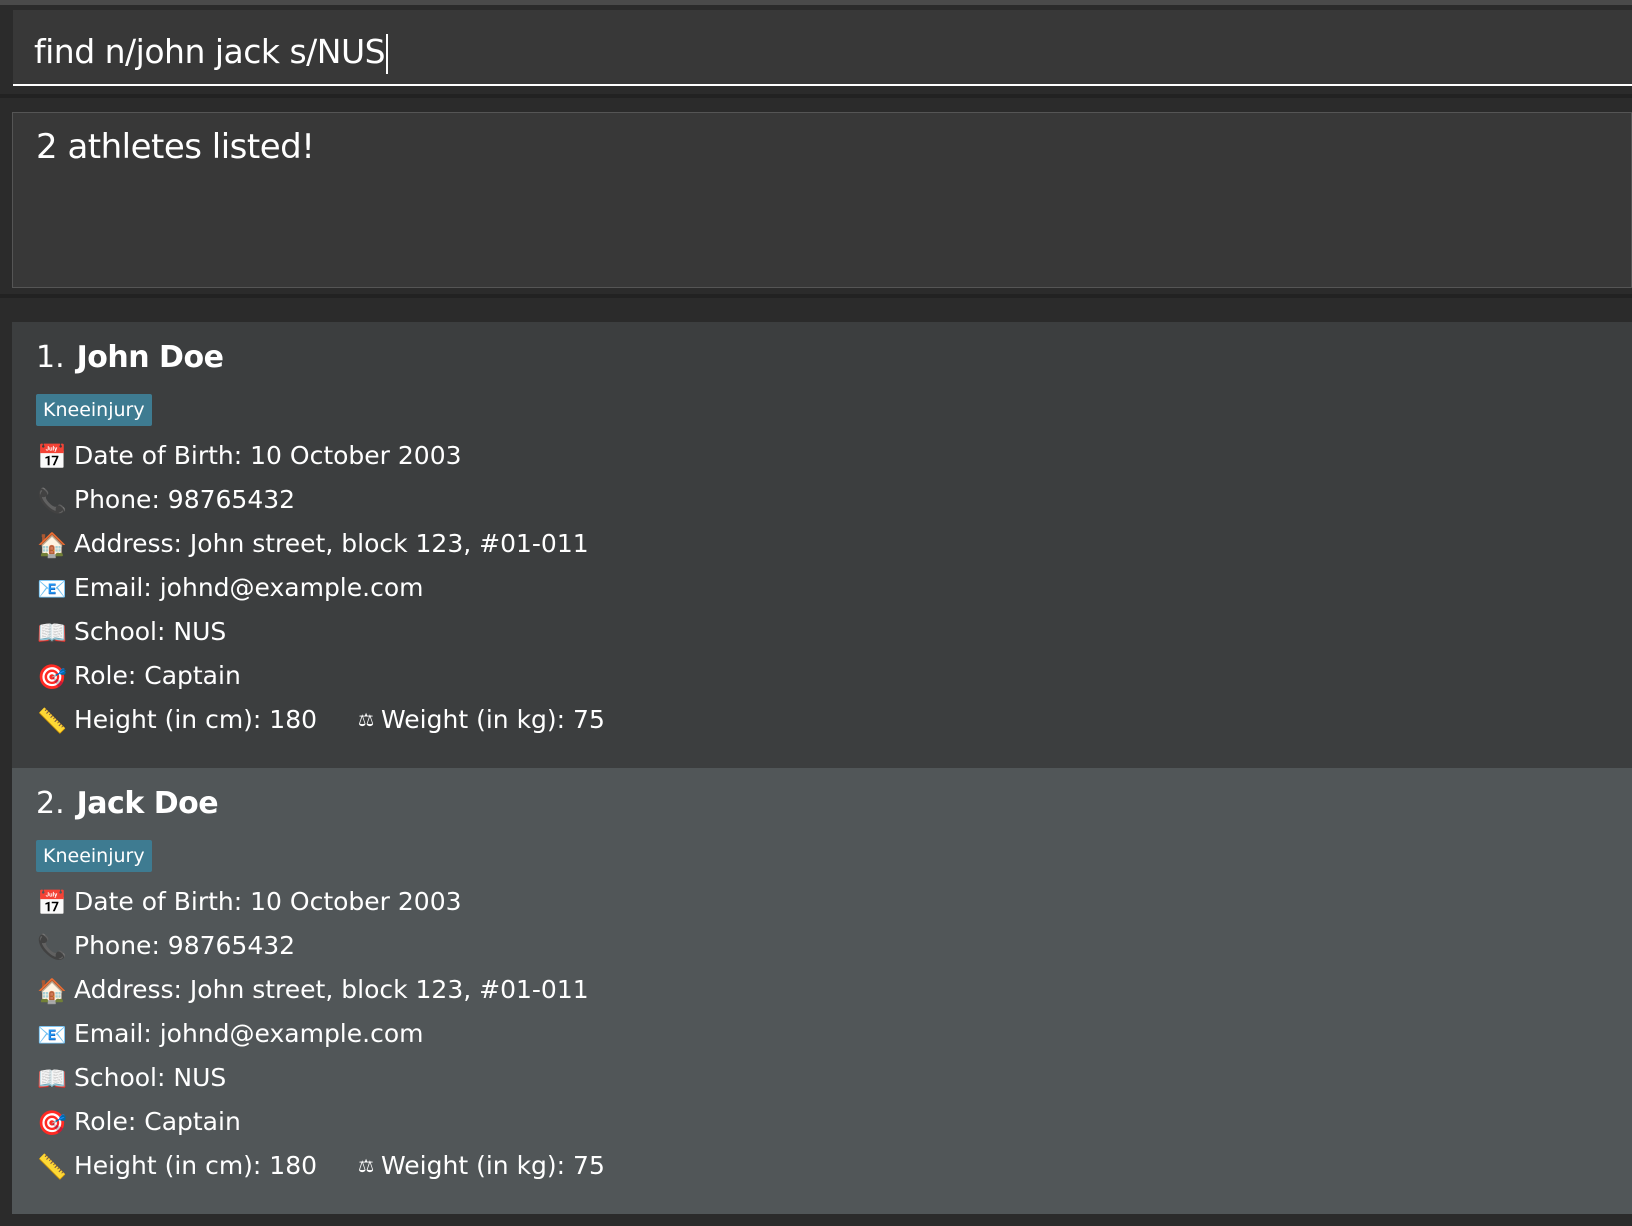 This screenshot has height=1226, width=1632. Describe the element at coordinates (50, 357) in the screenshot. I see `athlete-index: 1.` at that location.